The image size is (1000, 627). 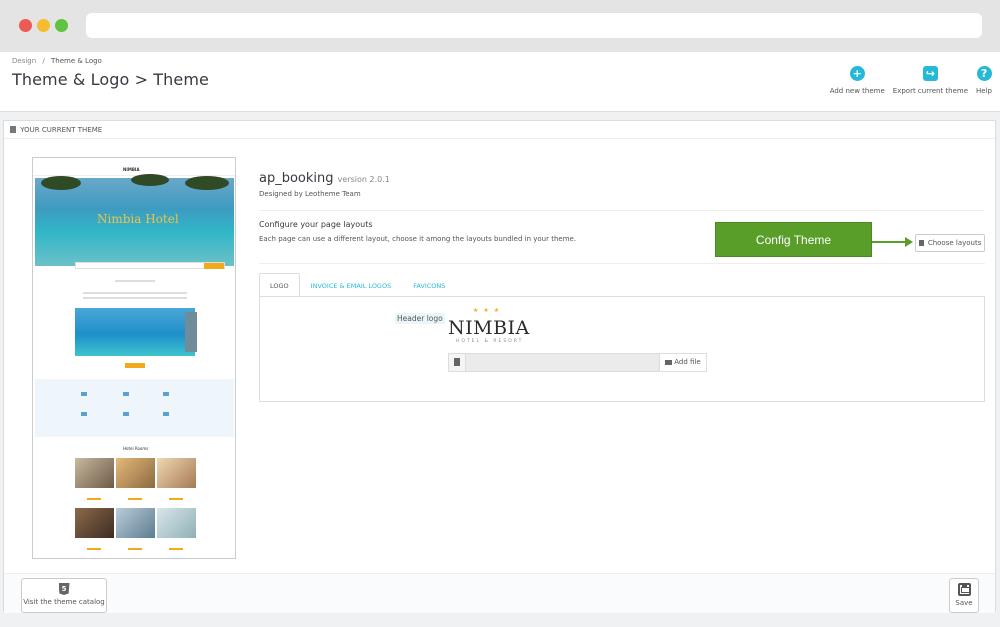 What do you see at coordinates (134, 408) in the screenshot?
I see `preview-amenities` at bounding box center [134, 408].